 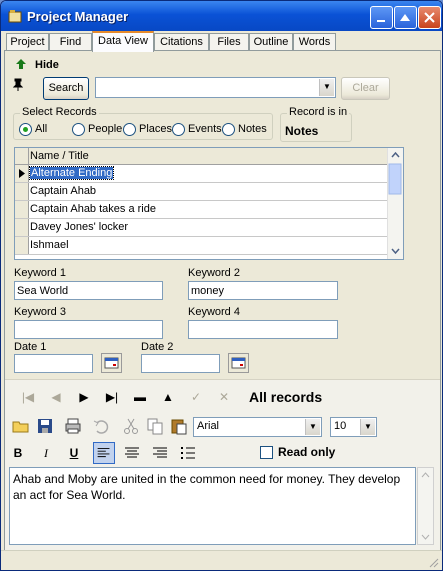 I want to click on maximize-icon, so click(x=405, y=17).